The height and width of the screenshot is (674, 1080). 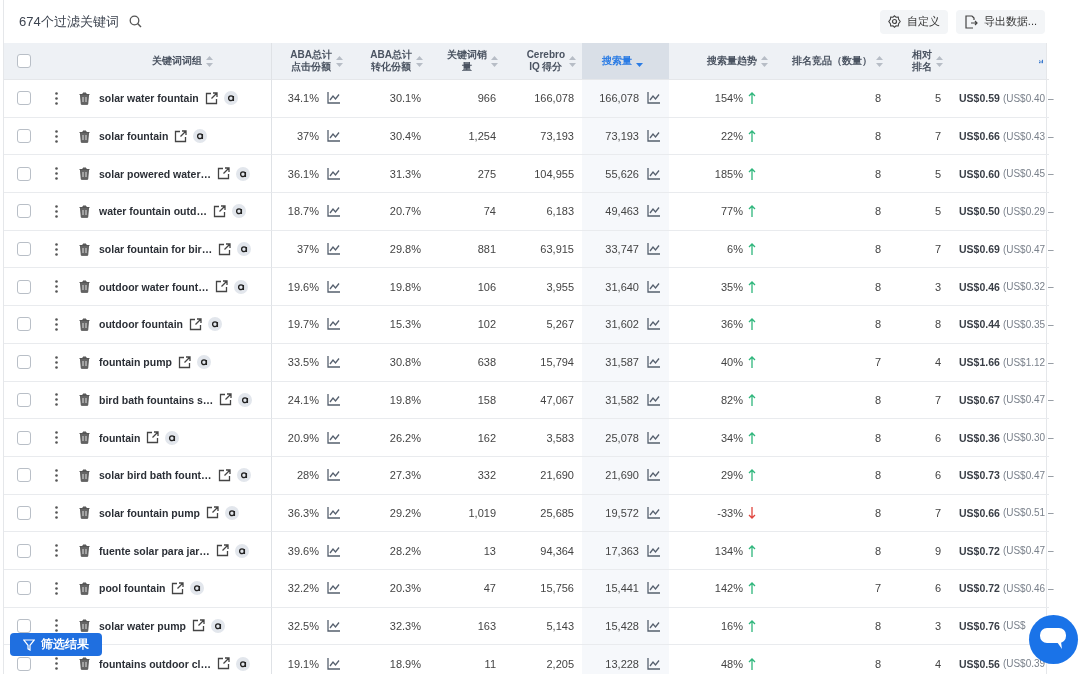 What do you see at coordinates (389, 61) in the screenshot?
I see `column-header: ABA总计 转化份额` at bounding box center [389, 61].